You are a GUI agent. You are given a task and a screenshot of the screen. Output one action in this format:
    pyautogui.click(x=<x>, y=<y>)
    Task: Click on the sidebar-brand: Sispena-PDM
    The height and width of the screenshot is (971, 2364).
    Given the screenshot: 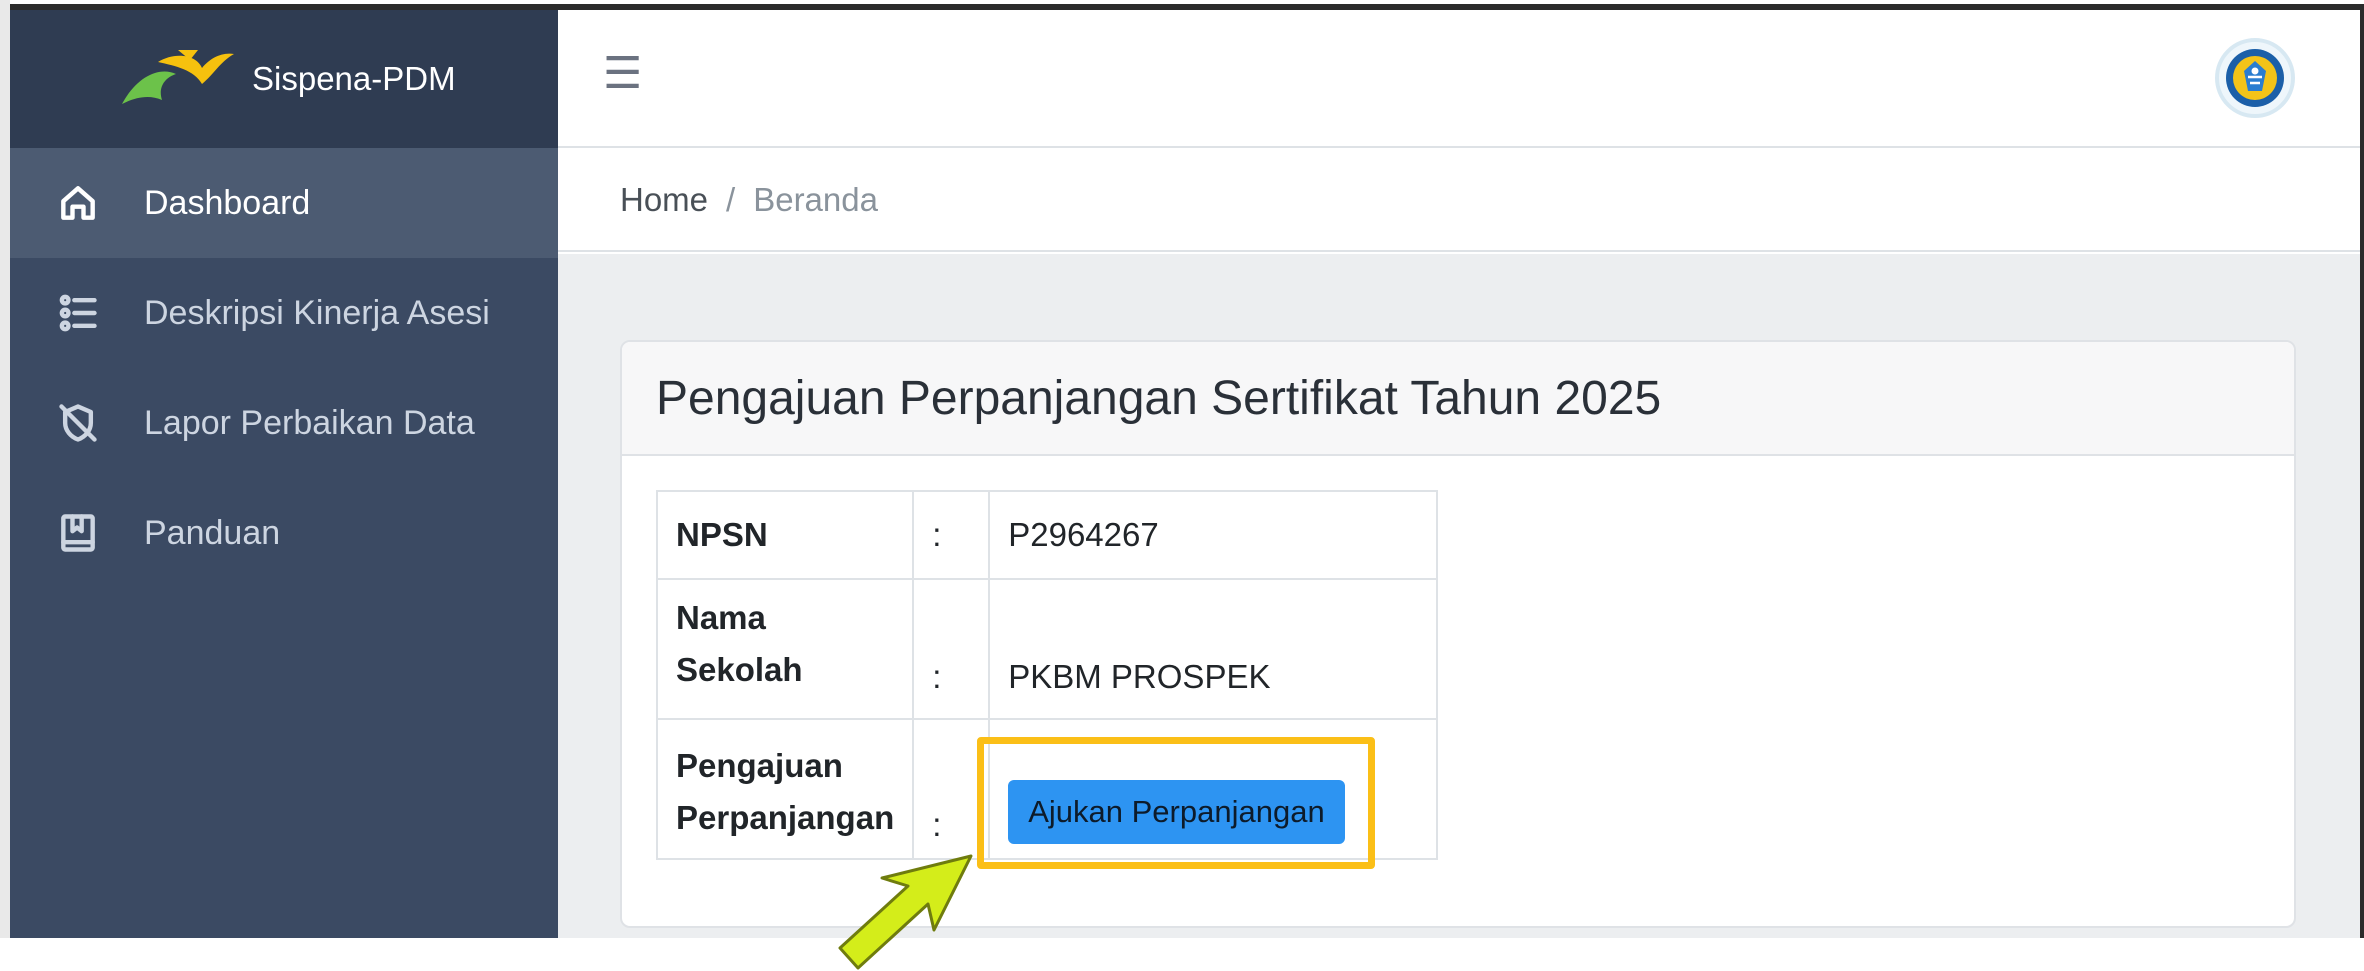 What is the action you would take?
    pyautogui.click(x=284, y=79)
    